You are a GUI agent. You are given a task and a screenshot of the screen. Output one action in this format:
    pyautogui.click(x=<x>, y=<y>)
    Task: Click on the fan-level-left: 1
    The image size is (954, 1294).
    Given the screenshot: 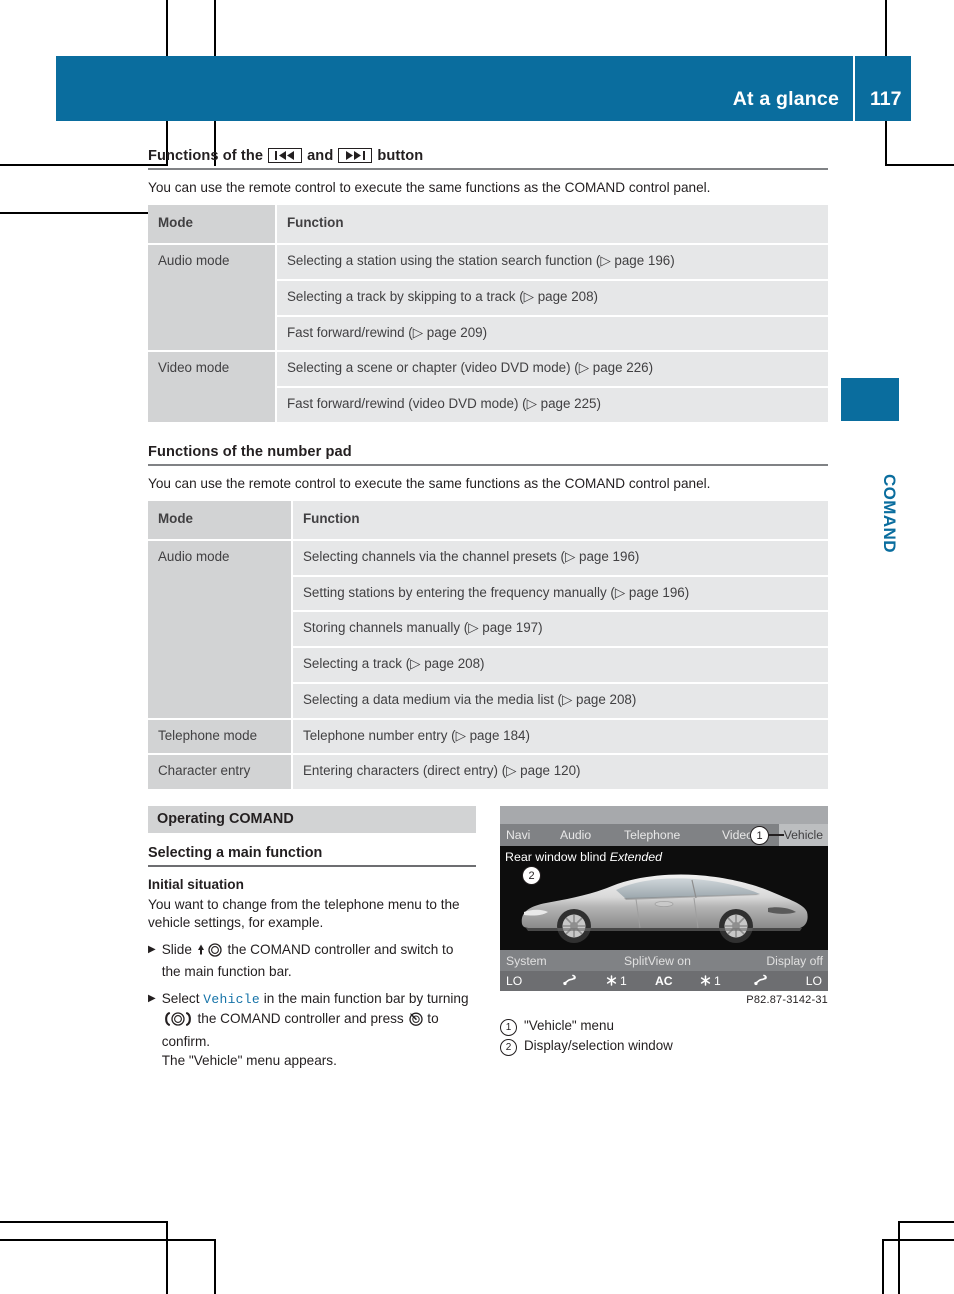 What is the action you would take?
    pyautogui.click(x=623, y=981)
    